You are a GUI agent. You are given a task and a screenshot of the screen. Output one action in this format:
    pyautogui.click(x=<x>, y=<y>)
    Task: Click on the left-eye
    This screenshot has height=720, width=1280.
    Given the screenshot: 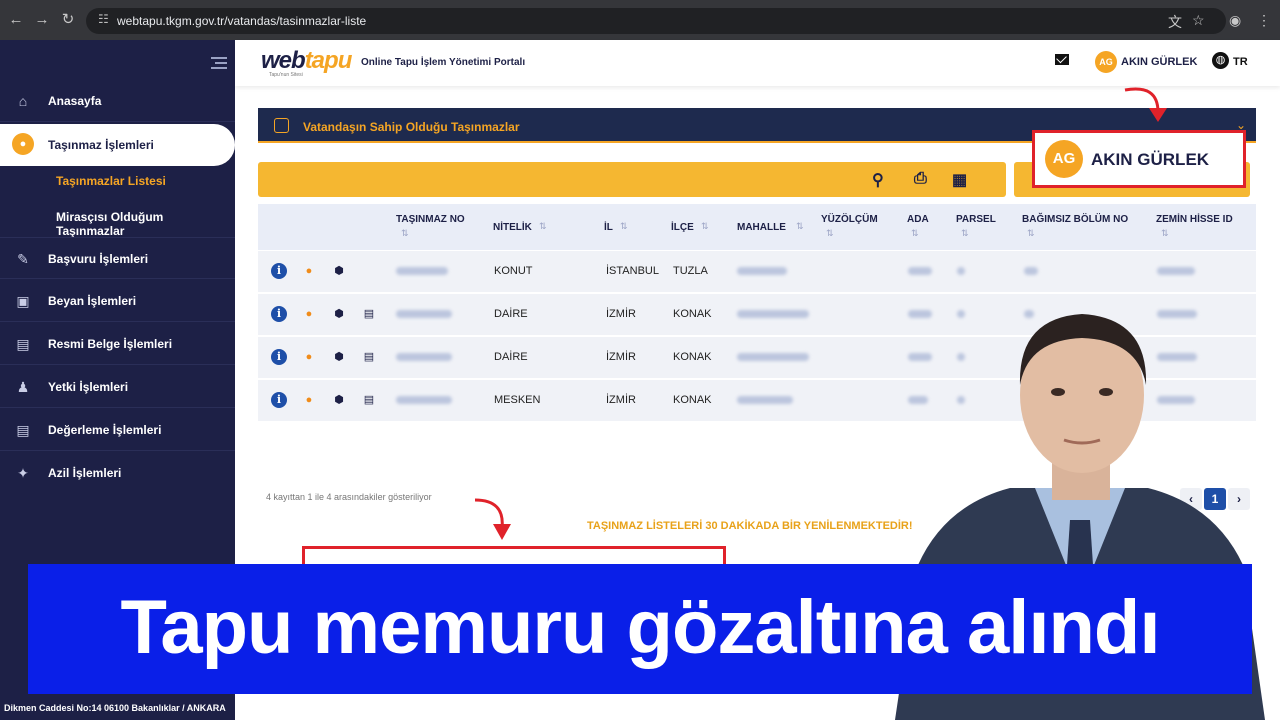 What is the action you would take?
    pyautogui.click(x=1058, y=392)
    